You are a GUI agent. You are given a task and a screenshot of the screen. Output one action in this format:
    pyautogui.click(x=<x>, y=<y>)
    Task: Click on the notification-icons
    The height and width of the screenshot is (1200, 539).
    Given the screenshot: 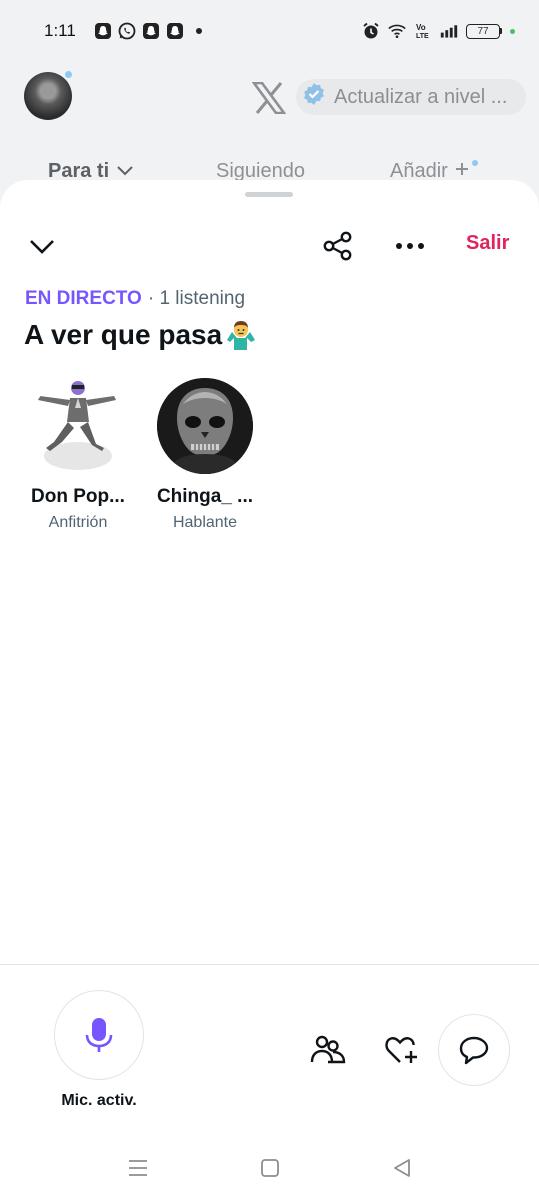 What is the action you would take?
    pyautogui.click(x=151, y=31)
    